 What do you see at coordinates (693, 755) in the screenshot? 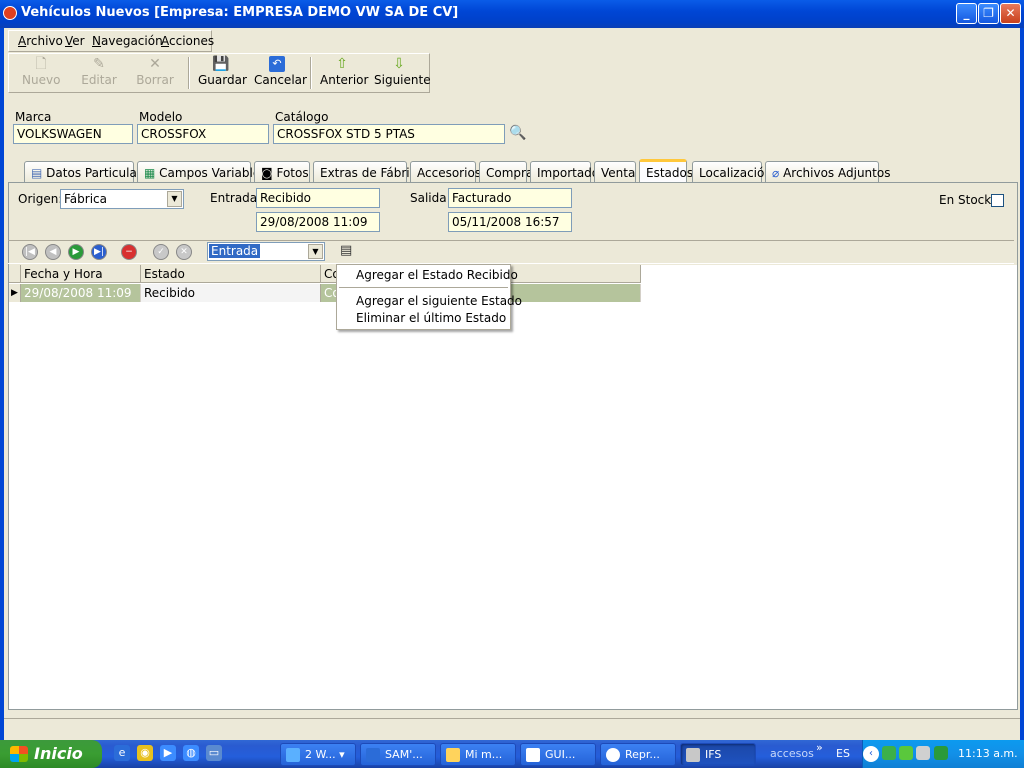
I see `ifs-icon` at bounding box center [693, 755].